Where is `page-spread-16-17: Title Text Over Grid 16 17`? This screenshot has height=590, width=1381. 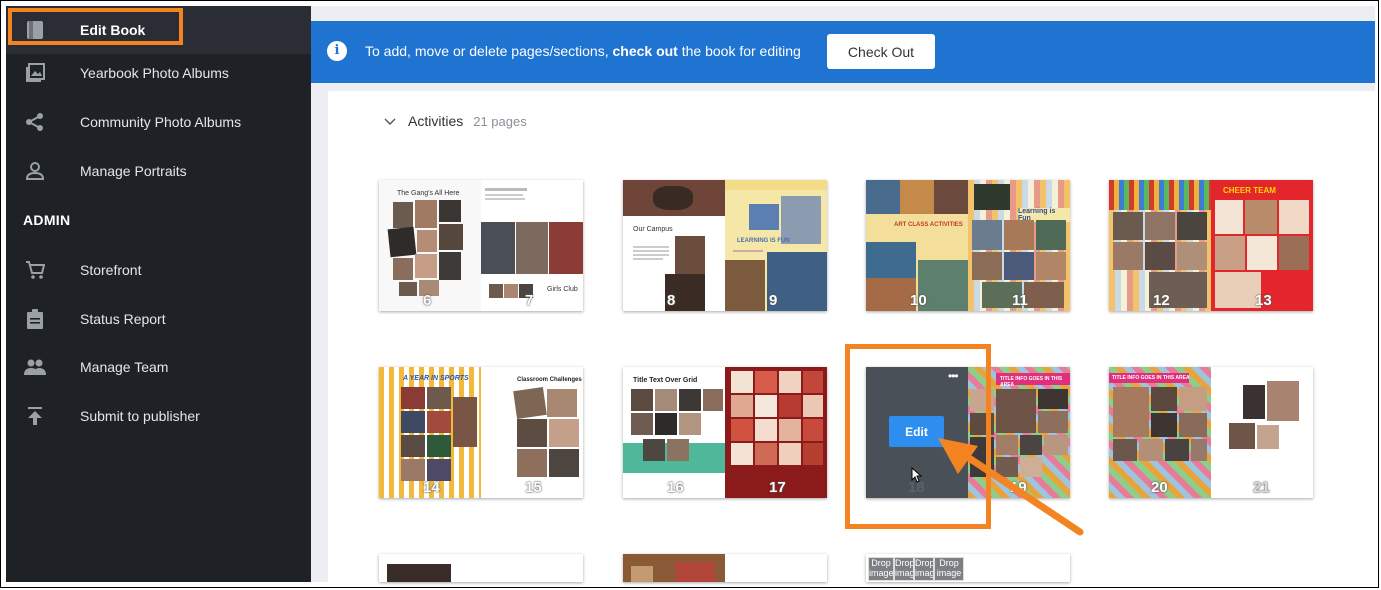 page-spread-16-17: Title Text Over Grid 16 17 is located at coordinates (725, 432).